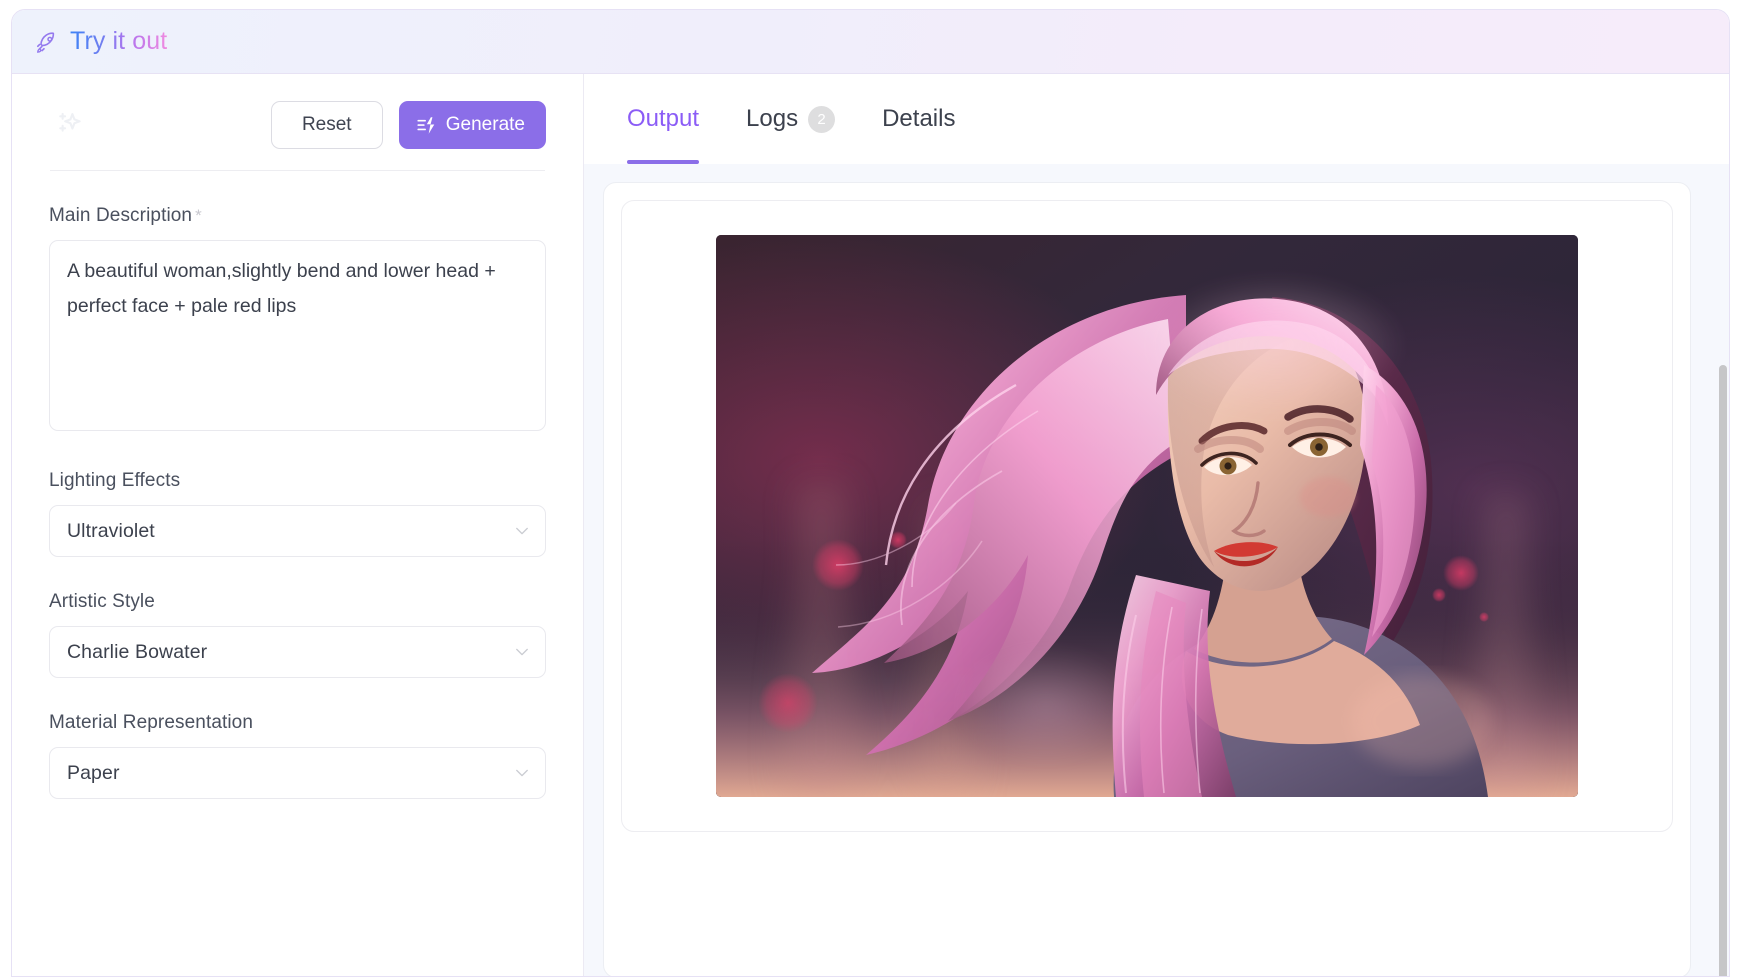  What do you see at coordinates (297, 335) in the screenshot?
I see `main-description-input` at bounding box center [297, 335].